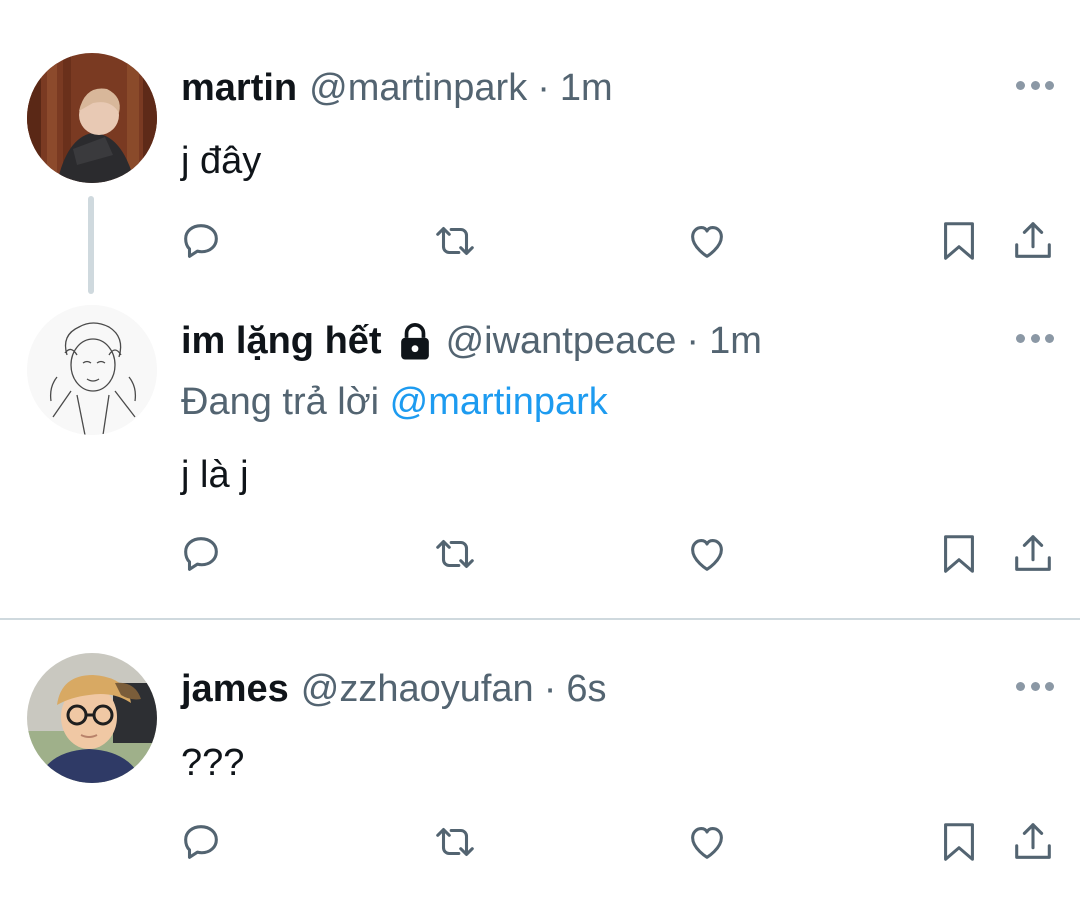  Describe the element at coordinates (215, 475) in the screenshot. I see `tweet-text: j là j` at that location.